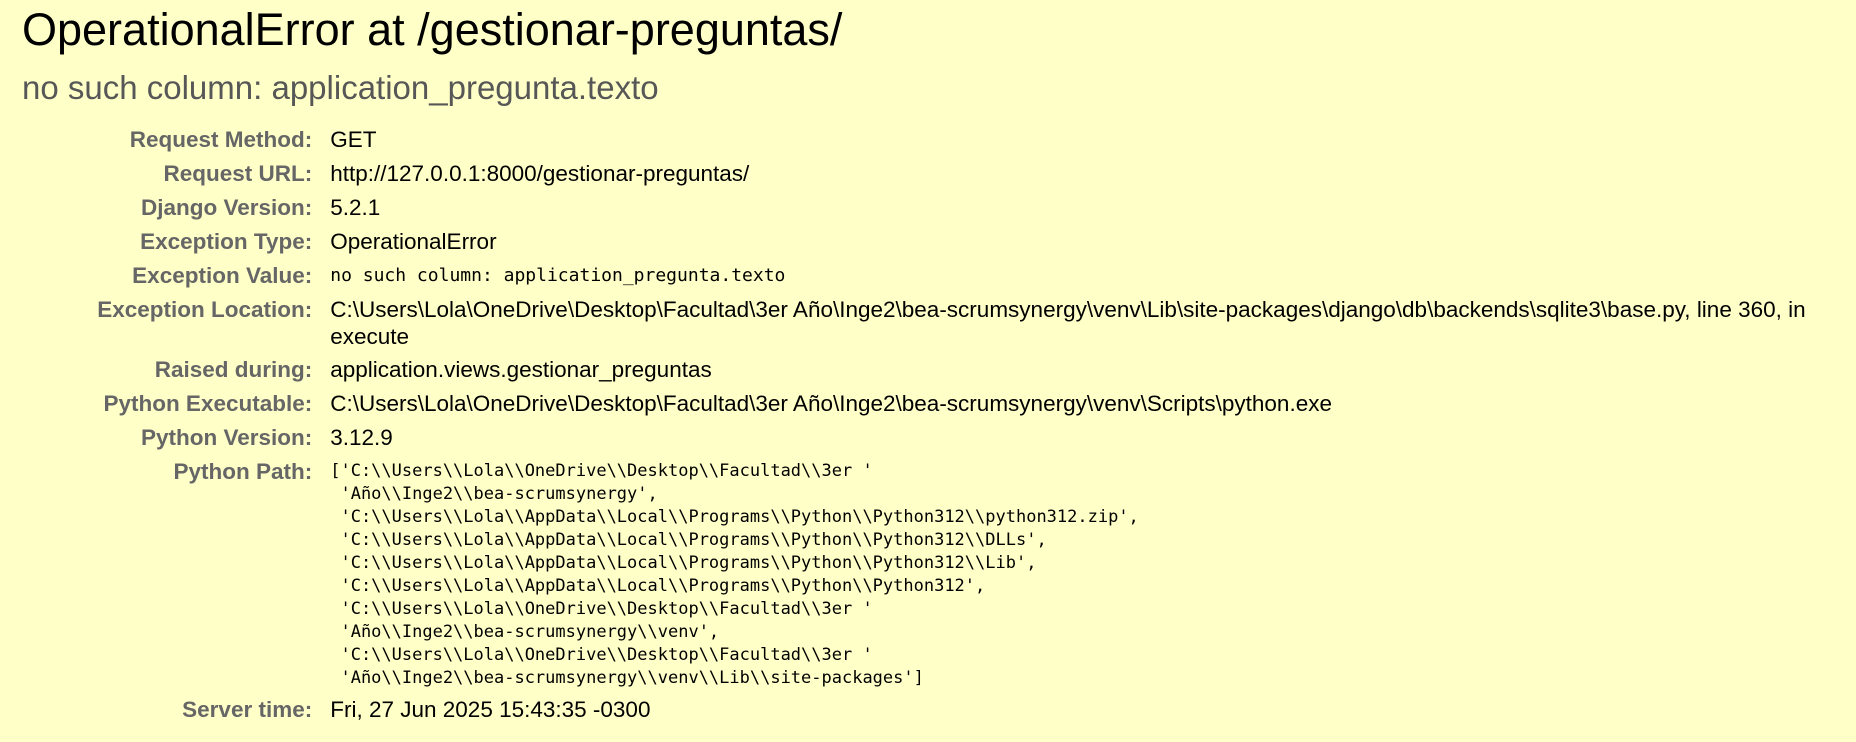 The image size is (1856, 742). What do you see at coordinates (361, 437) in the screenshot?
I see `meta-value: 3.12.9` at bounding box center [361, 437].